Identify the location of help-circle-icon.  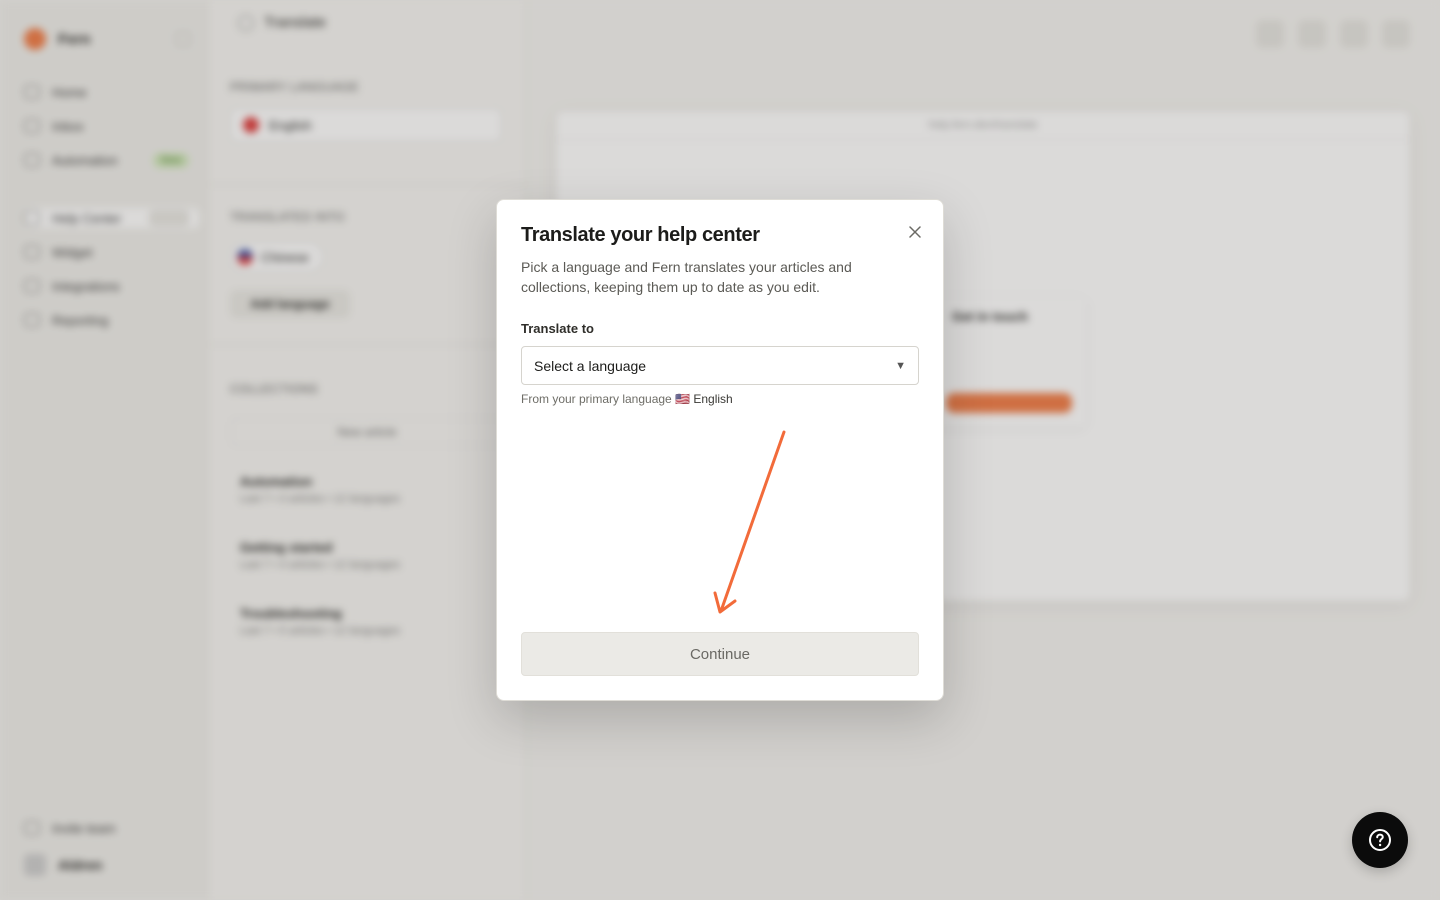
(1380, 840).